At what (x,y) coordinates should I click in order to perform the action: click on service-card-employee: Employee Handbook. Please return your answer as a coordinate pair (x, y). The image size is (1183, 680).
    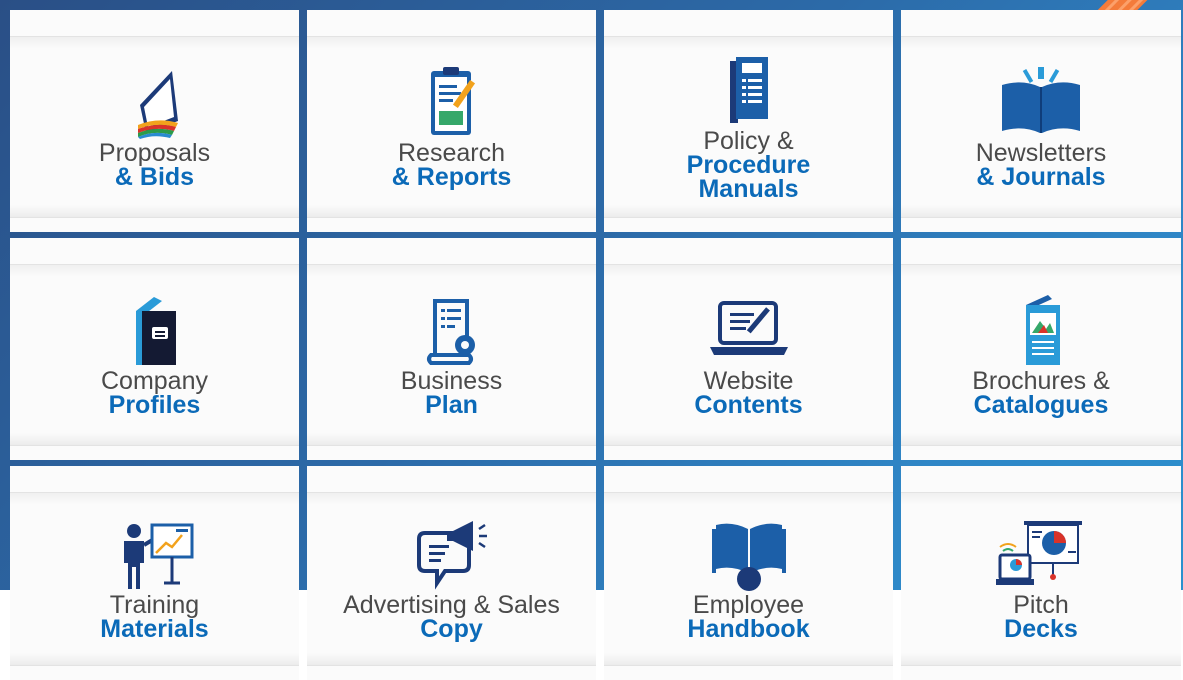
    Looking at the image, I should click on (748, 573).